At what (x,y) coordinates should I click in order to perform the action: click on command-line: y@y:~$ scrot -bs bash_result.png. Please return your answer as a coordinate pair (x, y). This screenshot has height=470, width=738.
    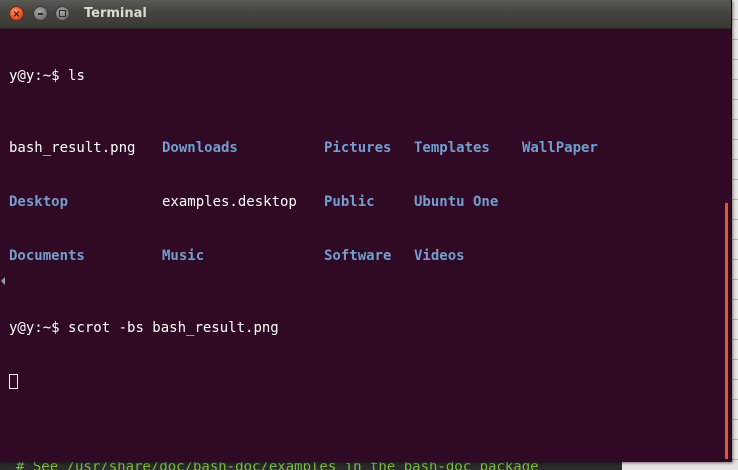
    Looking at the image, I should click on (365, 328).